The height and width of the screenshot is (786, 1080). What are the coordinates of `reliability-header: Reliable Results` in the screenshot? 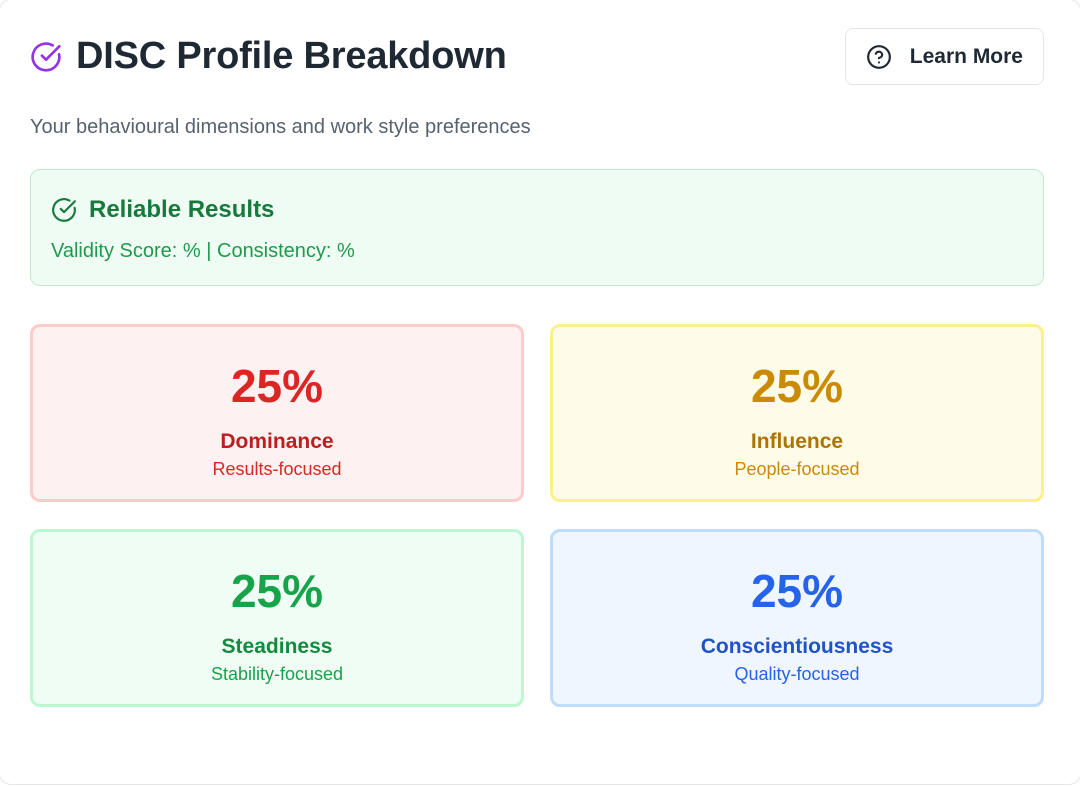 It's located at (162, 210).